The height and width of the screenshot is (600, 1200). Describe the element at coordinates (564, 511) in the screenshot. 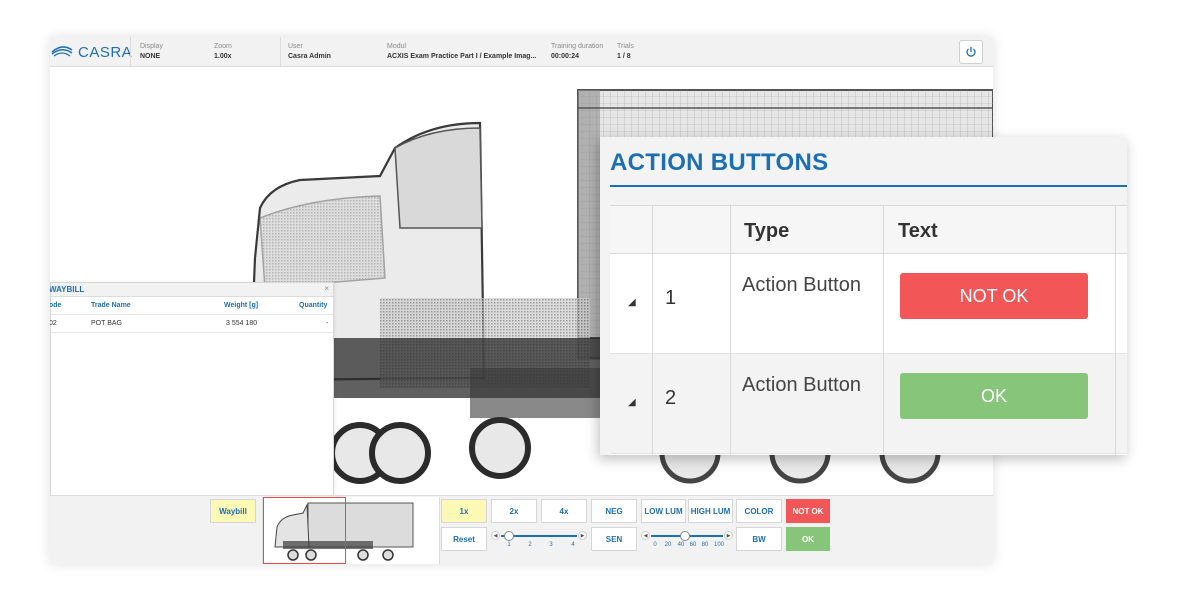

I see `zoom-4x-button: 4x` at that location.